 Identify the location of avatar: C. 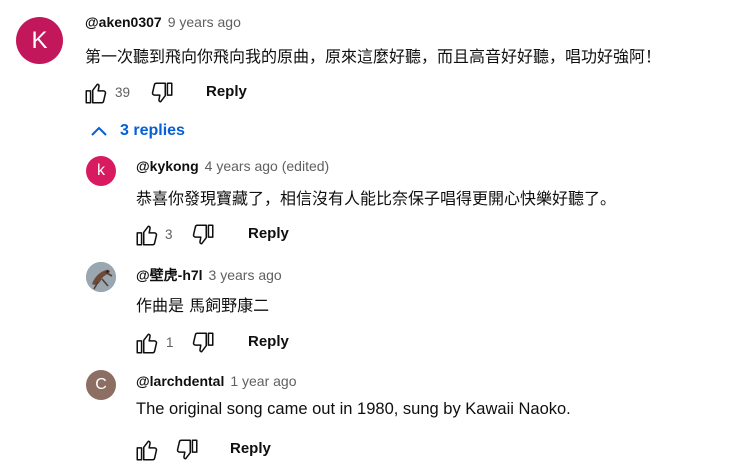
(101, 385).